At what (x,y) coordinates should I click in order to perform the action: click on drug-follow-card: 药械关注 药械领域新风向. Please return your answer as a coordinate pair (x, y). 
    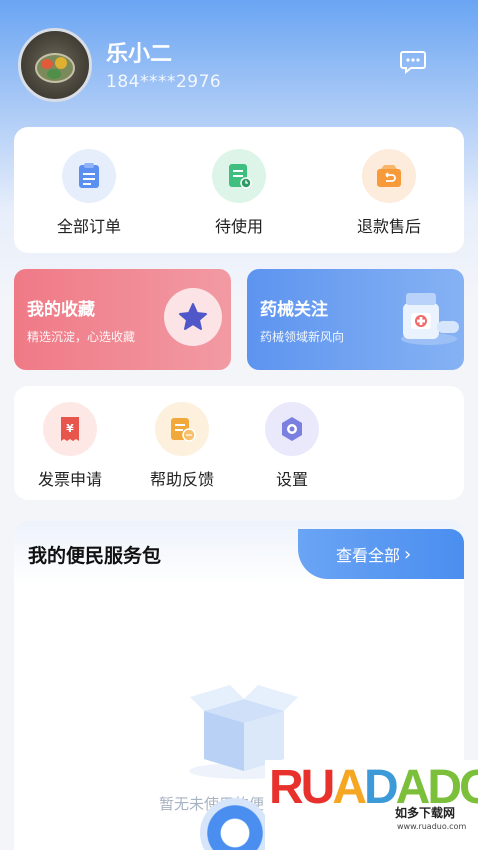
    Looking at the image, I should click on (355, 319).